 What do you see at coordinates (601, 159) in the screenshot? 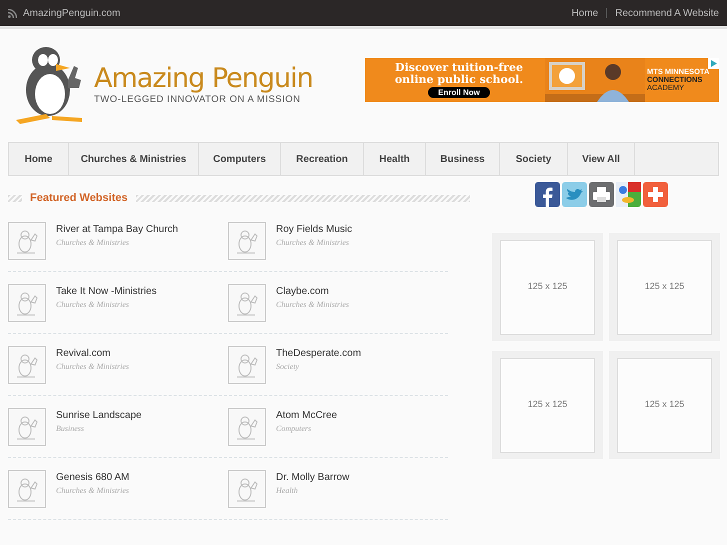
I see `nav-item: View All` at bounding box center [601, 159].